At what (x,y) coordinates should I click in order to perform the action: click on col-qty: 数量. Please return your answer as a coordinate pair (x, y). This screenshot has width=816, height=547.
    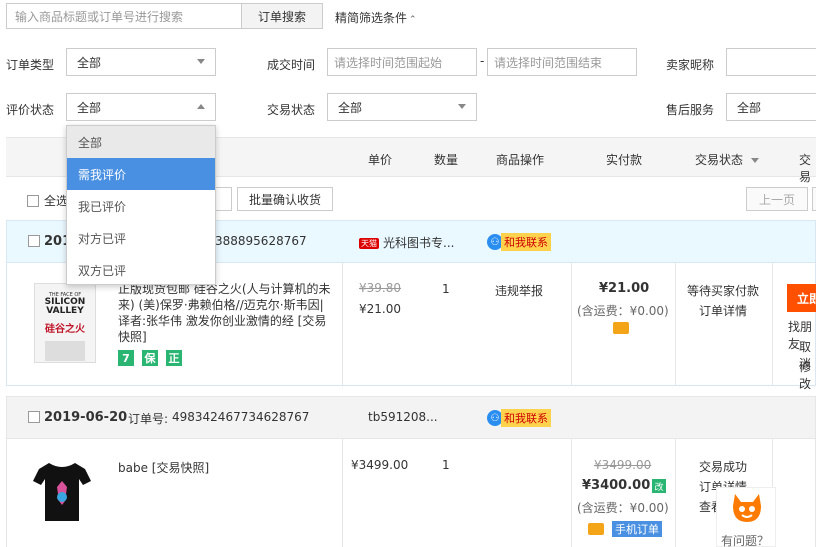
    Looking at the image, I should click on (446, 160).